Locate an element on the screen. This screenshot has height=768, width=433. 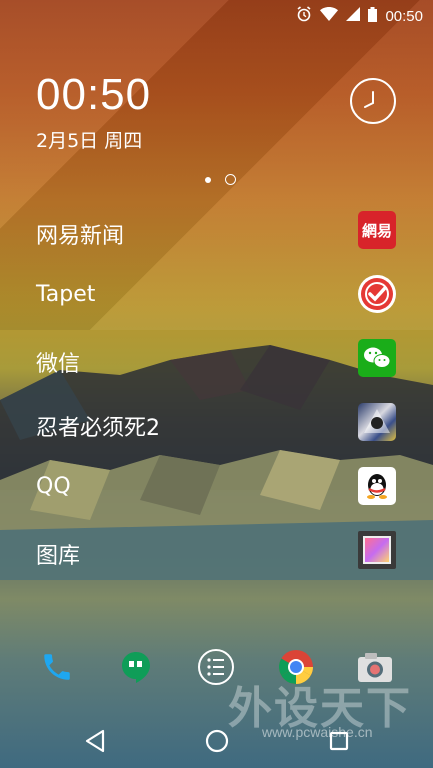
netease-news-icon: 網易 is located at coordinates (377, 230).